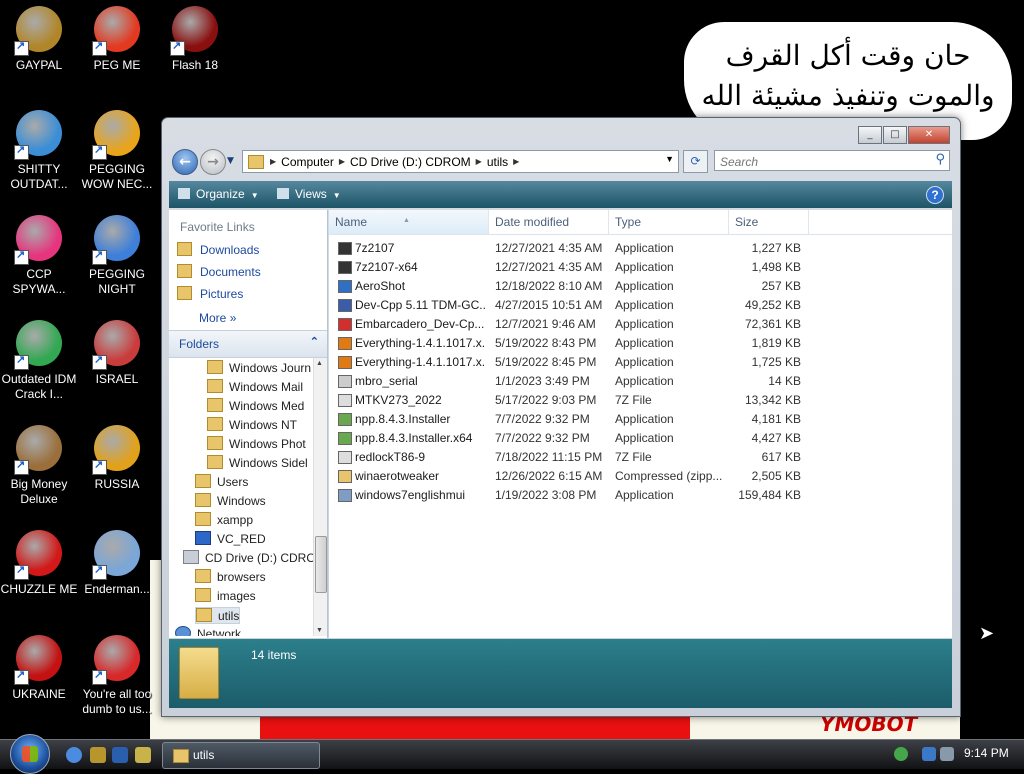 Image resolution: width=1024 pixels, height=774 pixels. I want to click on close-button: ✕, so click(929, 135).